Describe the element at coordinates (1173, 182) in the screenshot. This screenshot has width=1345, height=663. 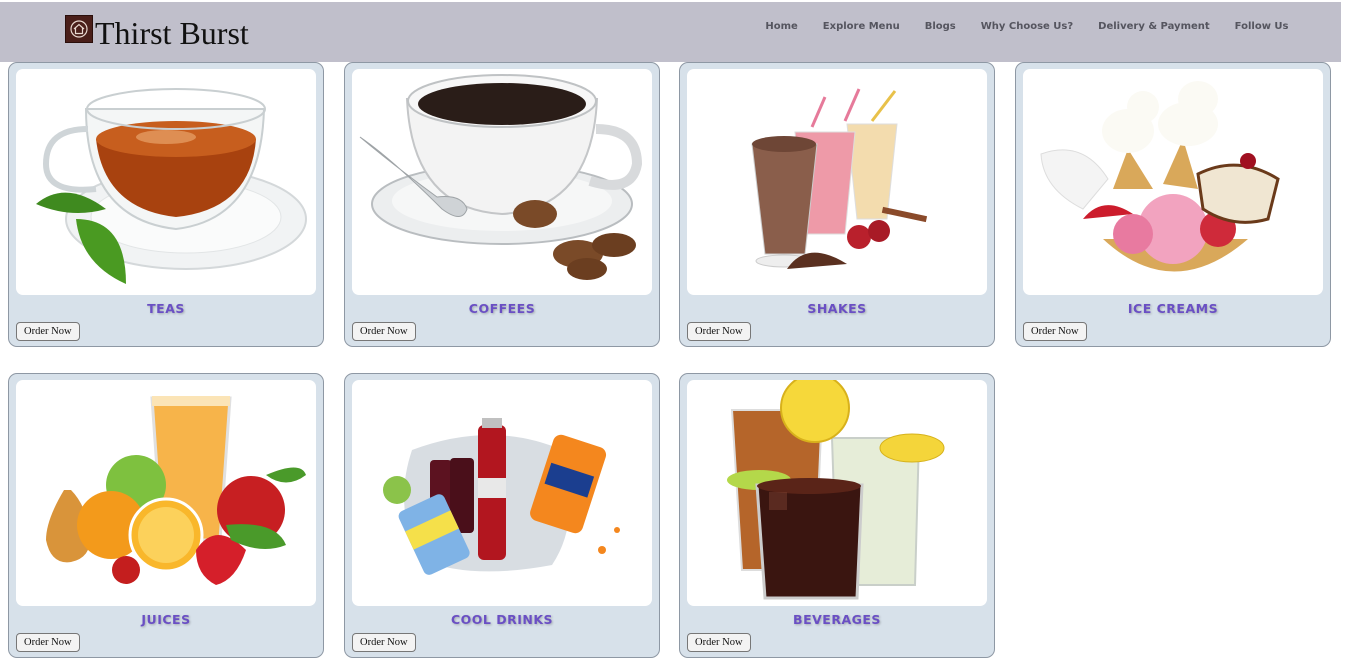
I see `ice-creams-image` at that location.